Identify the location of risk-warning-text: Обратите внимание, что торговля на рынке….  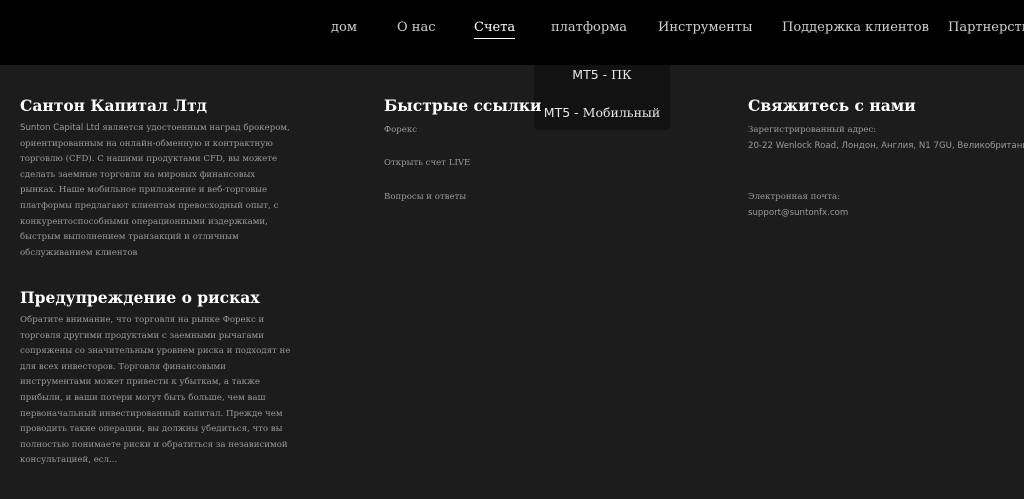
(155, 390).